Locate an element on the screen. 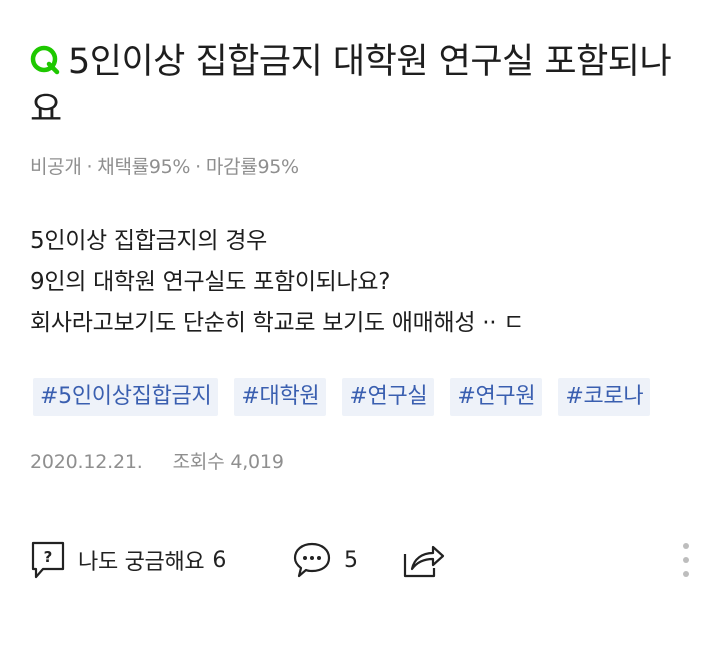 This screenshot has width=720, height=661. question-info: 2020.12.21. 조회수 4,019 is located at coordinates (157, 460).